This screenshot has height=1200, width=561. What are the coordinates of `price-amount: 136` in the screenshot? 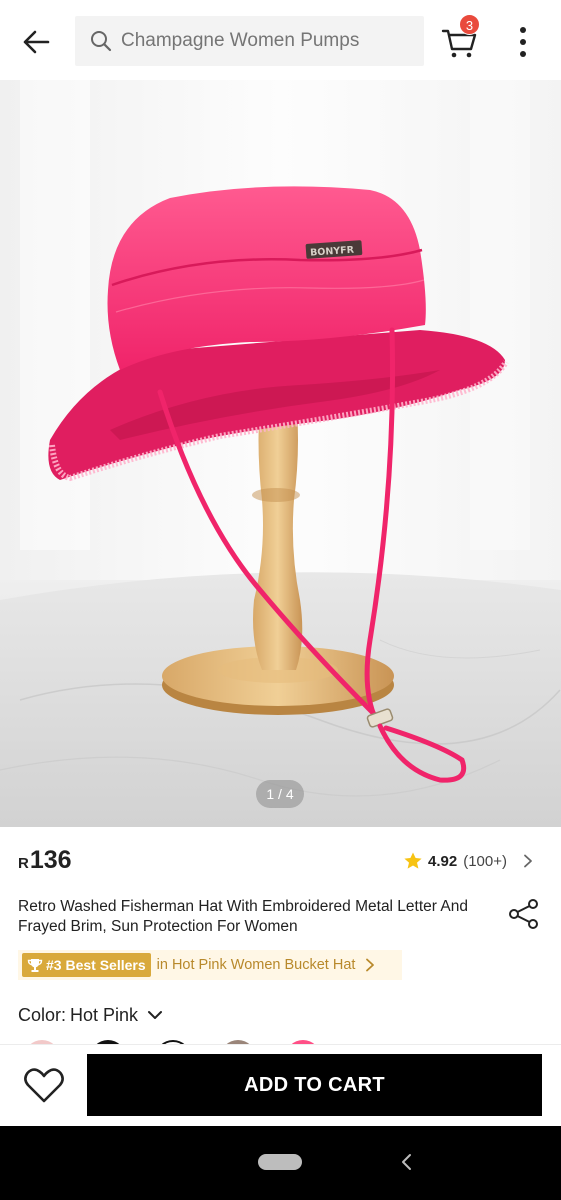 It's located at (50, 860).